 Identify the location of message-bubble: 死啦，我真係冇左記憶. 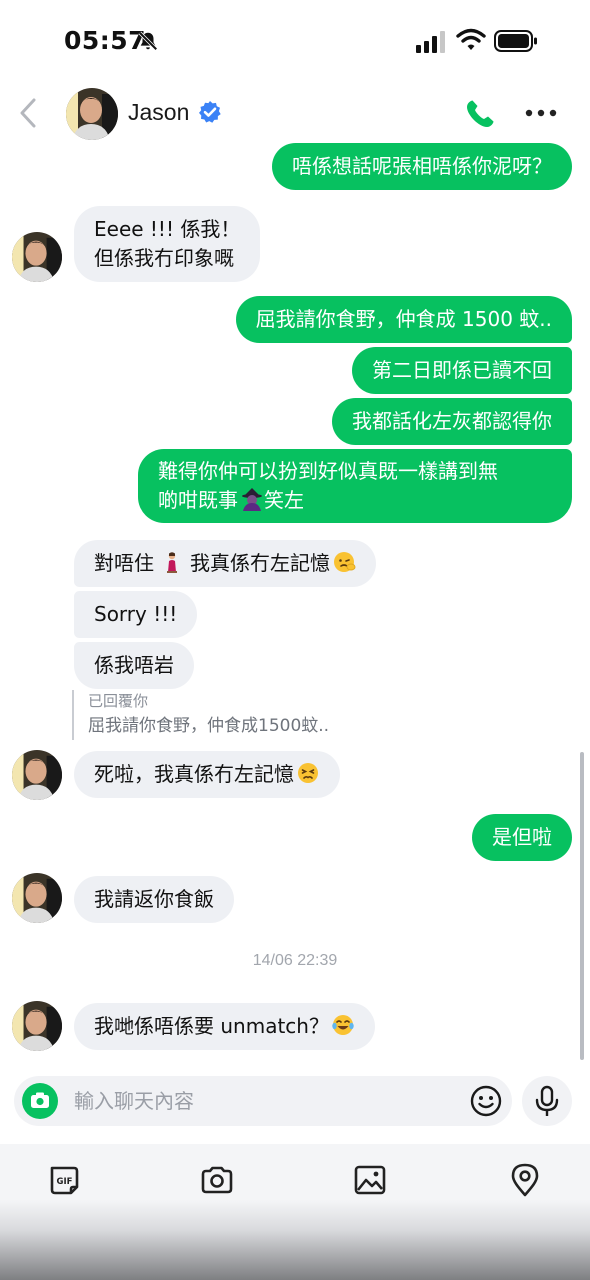
(207, 774).